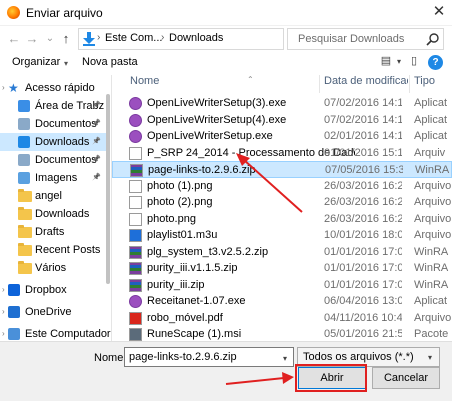 This screenshot has width=452, height=401. What do you see at coordinates (363, 235) in the screenshot?
I see `file-date: 10/01/2016 18:00` at bounding box center [363, 235].